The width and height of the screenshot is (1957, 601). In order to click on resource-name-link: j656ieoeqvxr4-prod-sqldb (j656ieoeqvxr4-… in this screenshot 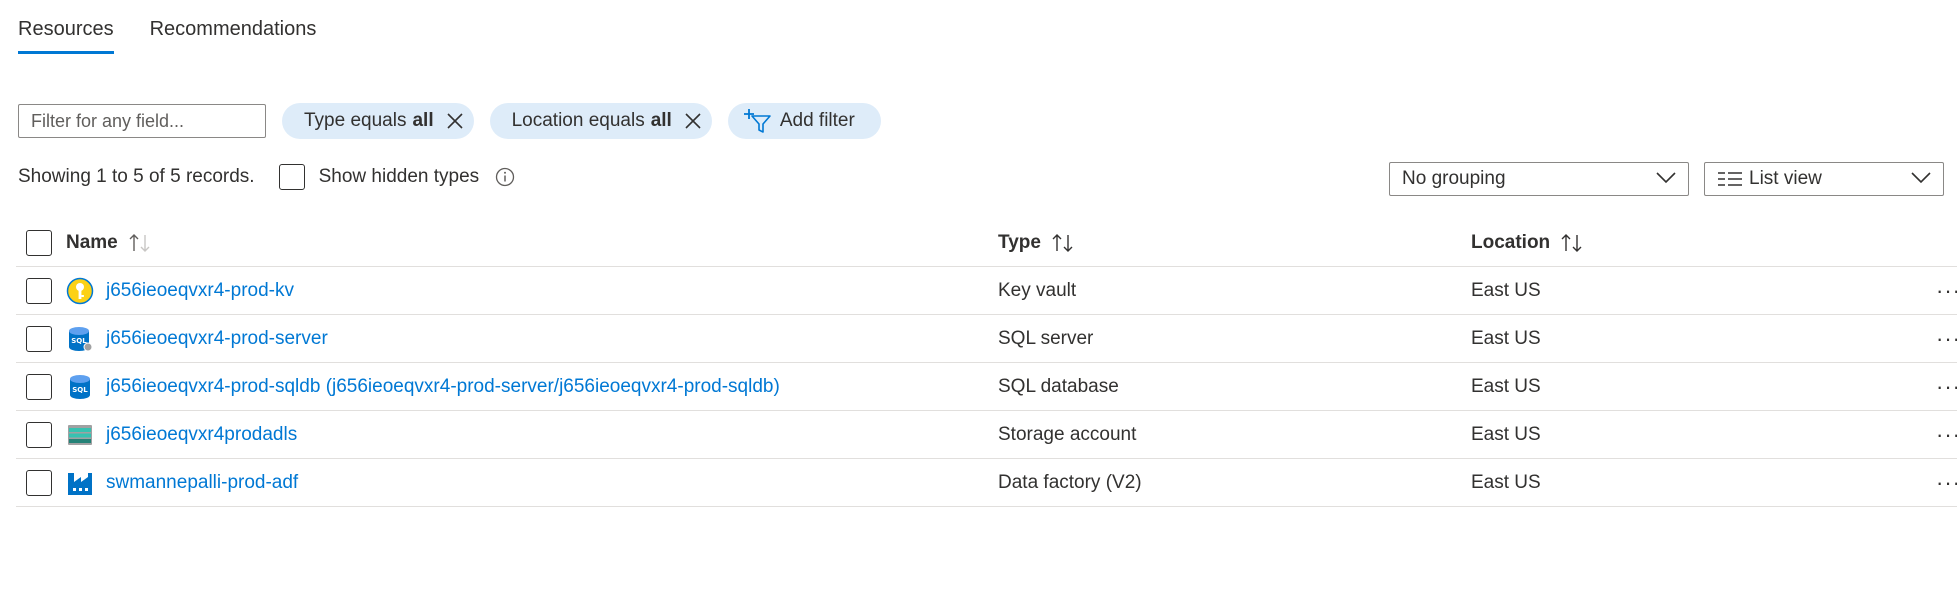, I will do `click(443, 387)`.